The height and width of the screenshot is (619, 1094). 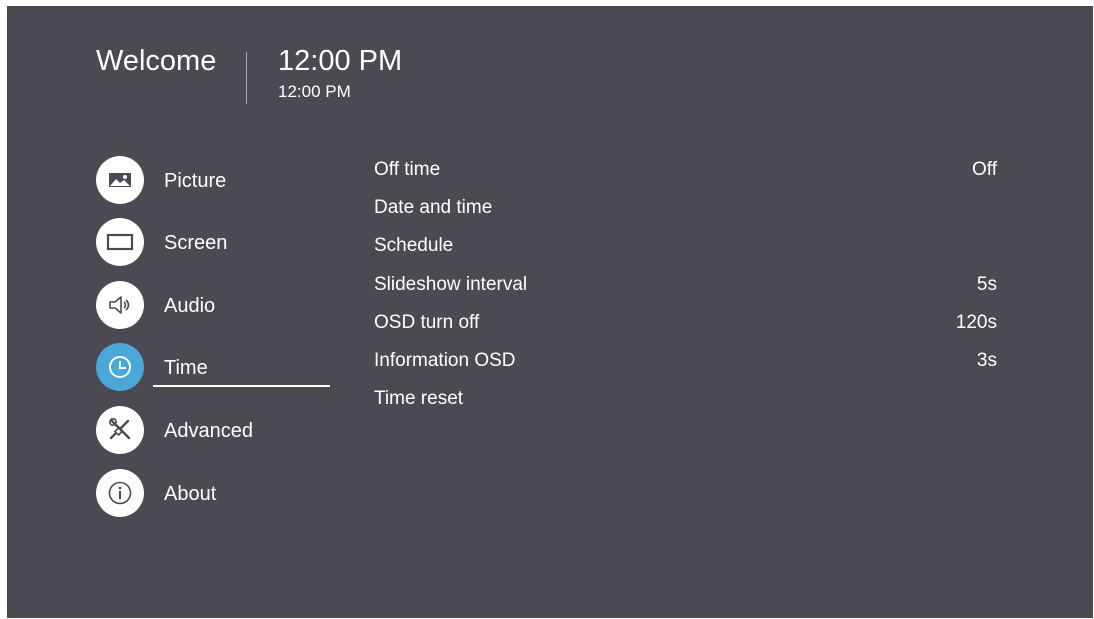 I want to click on screen-icon, so click(x=120, y=242).